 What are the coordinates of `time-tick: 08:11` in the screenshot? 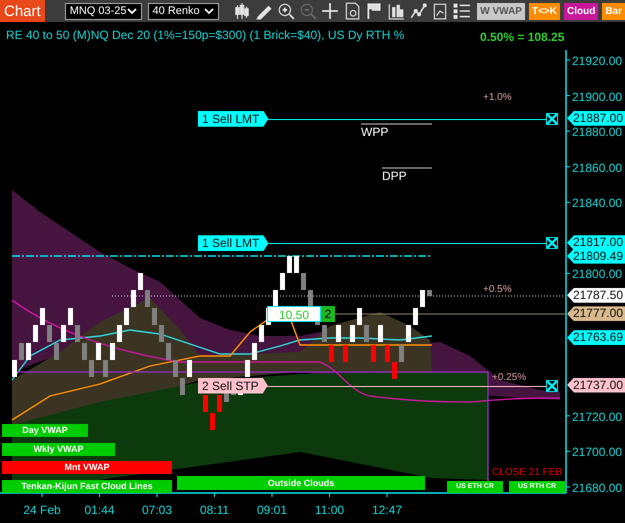 It's located at (214, 510).